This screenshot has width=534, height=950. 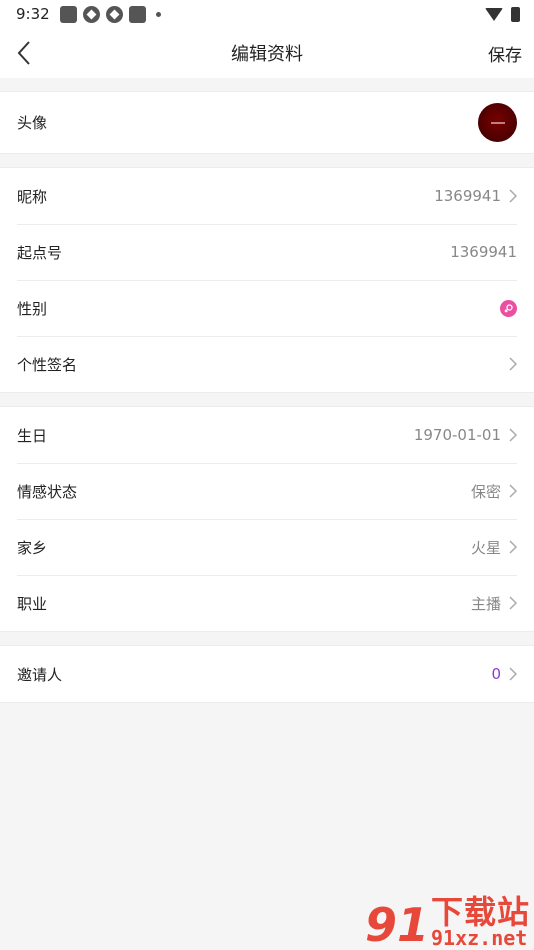 What do you see at coordinates (40, 674) in the screenshot?
I see `row-label: 邀请人` at bounding box center [40, 674].